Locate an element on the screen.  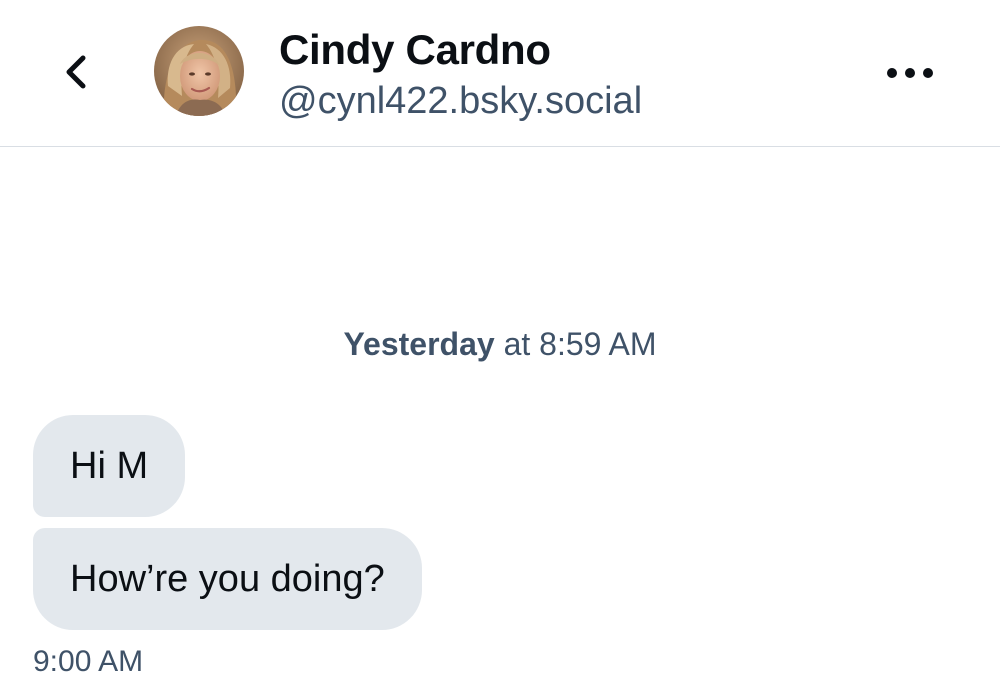
date-separator-day: Yesterday is located at coordinates (419, 344).